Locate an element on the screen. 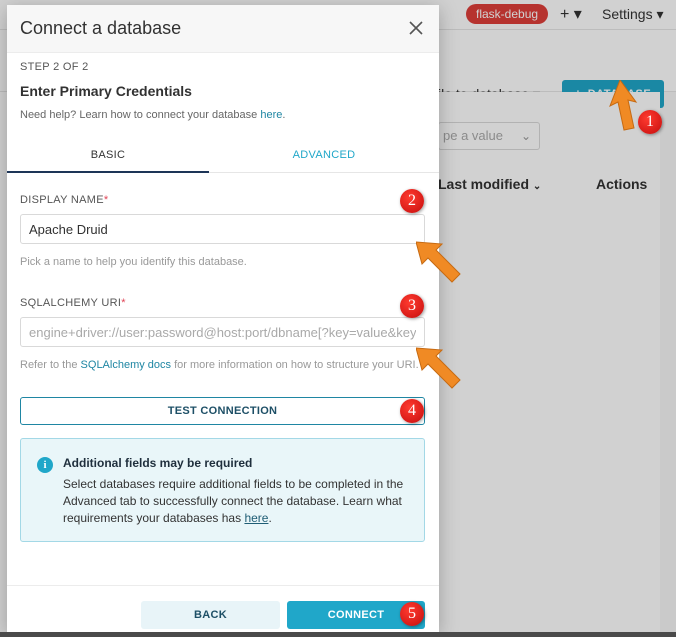 The width and height of the screenshot is (676, 637). modal-title: Connect a database is located at coordinates (101, 28).